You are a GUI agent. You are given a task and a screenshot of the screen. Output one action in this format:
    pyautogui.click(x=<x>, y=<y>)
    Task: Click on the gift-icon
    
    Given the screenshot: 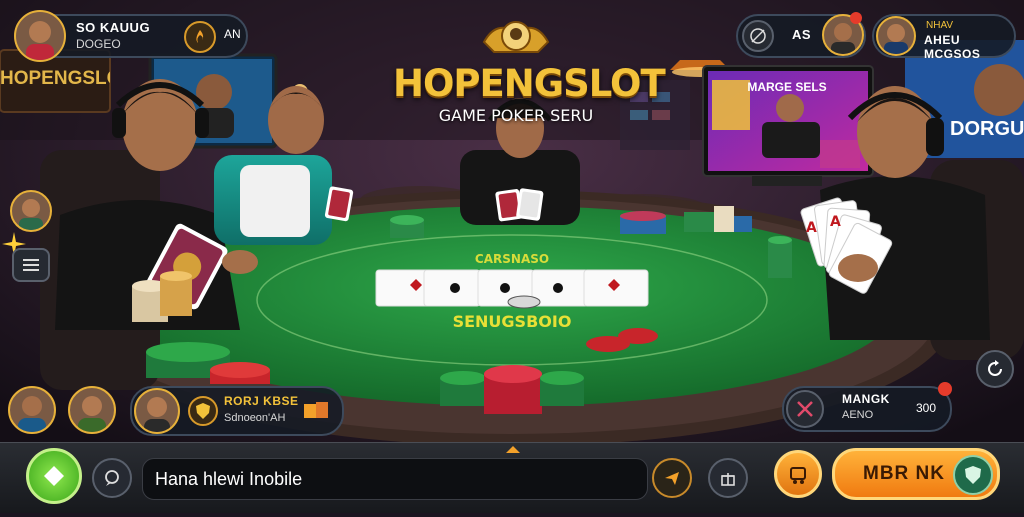 What is the action you would take?
    pyautogui.click(x=728, y=478)
    